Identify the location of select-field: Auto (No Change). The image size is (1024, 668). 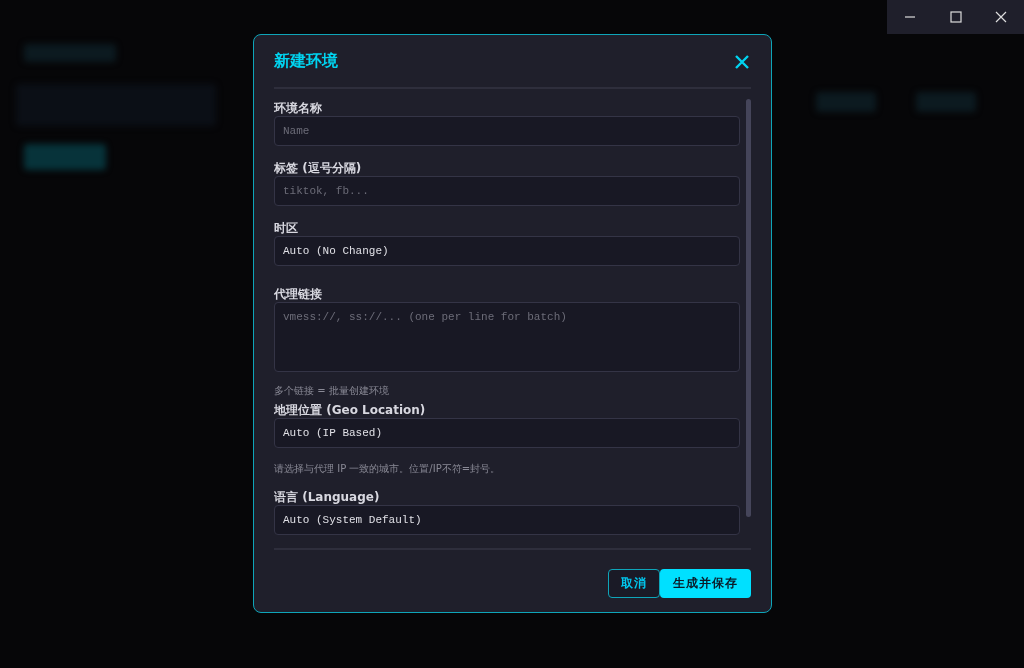
(507, 251).